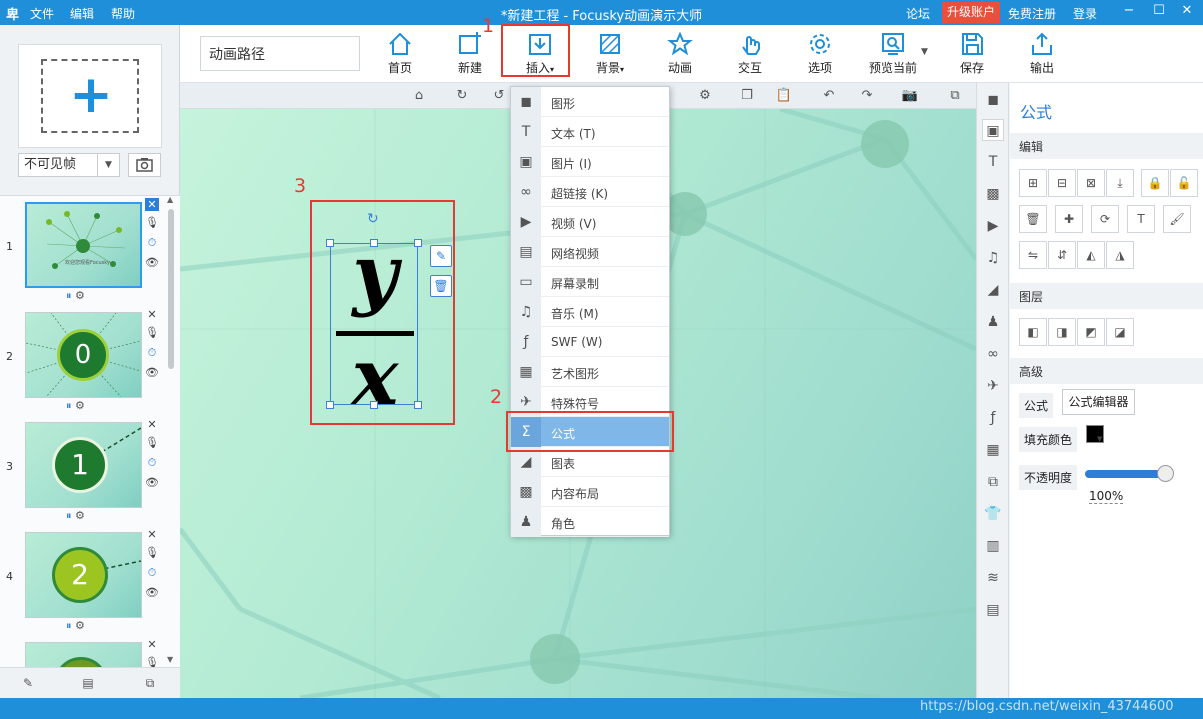 The height and width of the screenshot is (719, 1203). I want to click on plus-icon: ✚, so click(1069, 219).